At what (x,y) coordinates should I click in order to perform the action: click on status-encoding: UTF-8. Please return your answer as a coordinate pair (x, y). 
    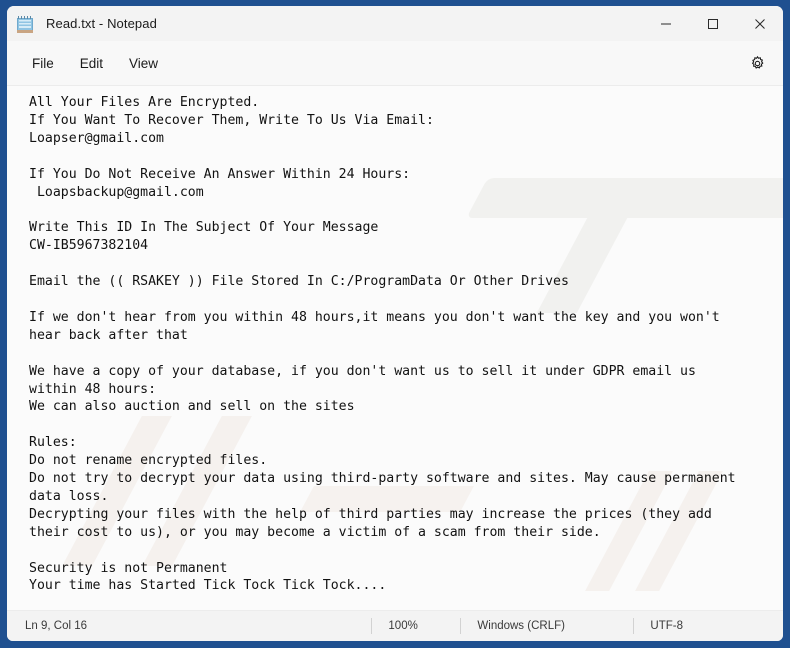
    Looking at the image, I should click on (658, 626).